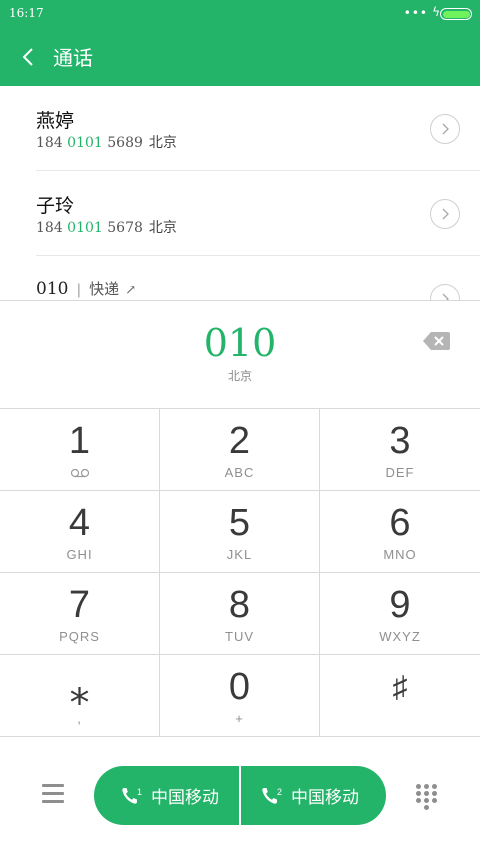 This screenshot has height=853, width=480. I want to click on key-letters: DEF, so click(400, 472).